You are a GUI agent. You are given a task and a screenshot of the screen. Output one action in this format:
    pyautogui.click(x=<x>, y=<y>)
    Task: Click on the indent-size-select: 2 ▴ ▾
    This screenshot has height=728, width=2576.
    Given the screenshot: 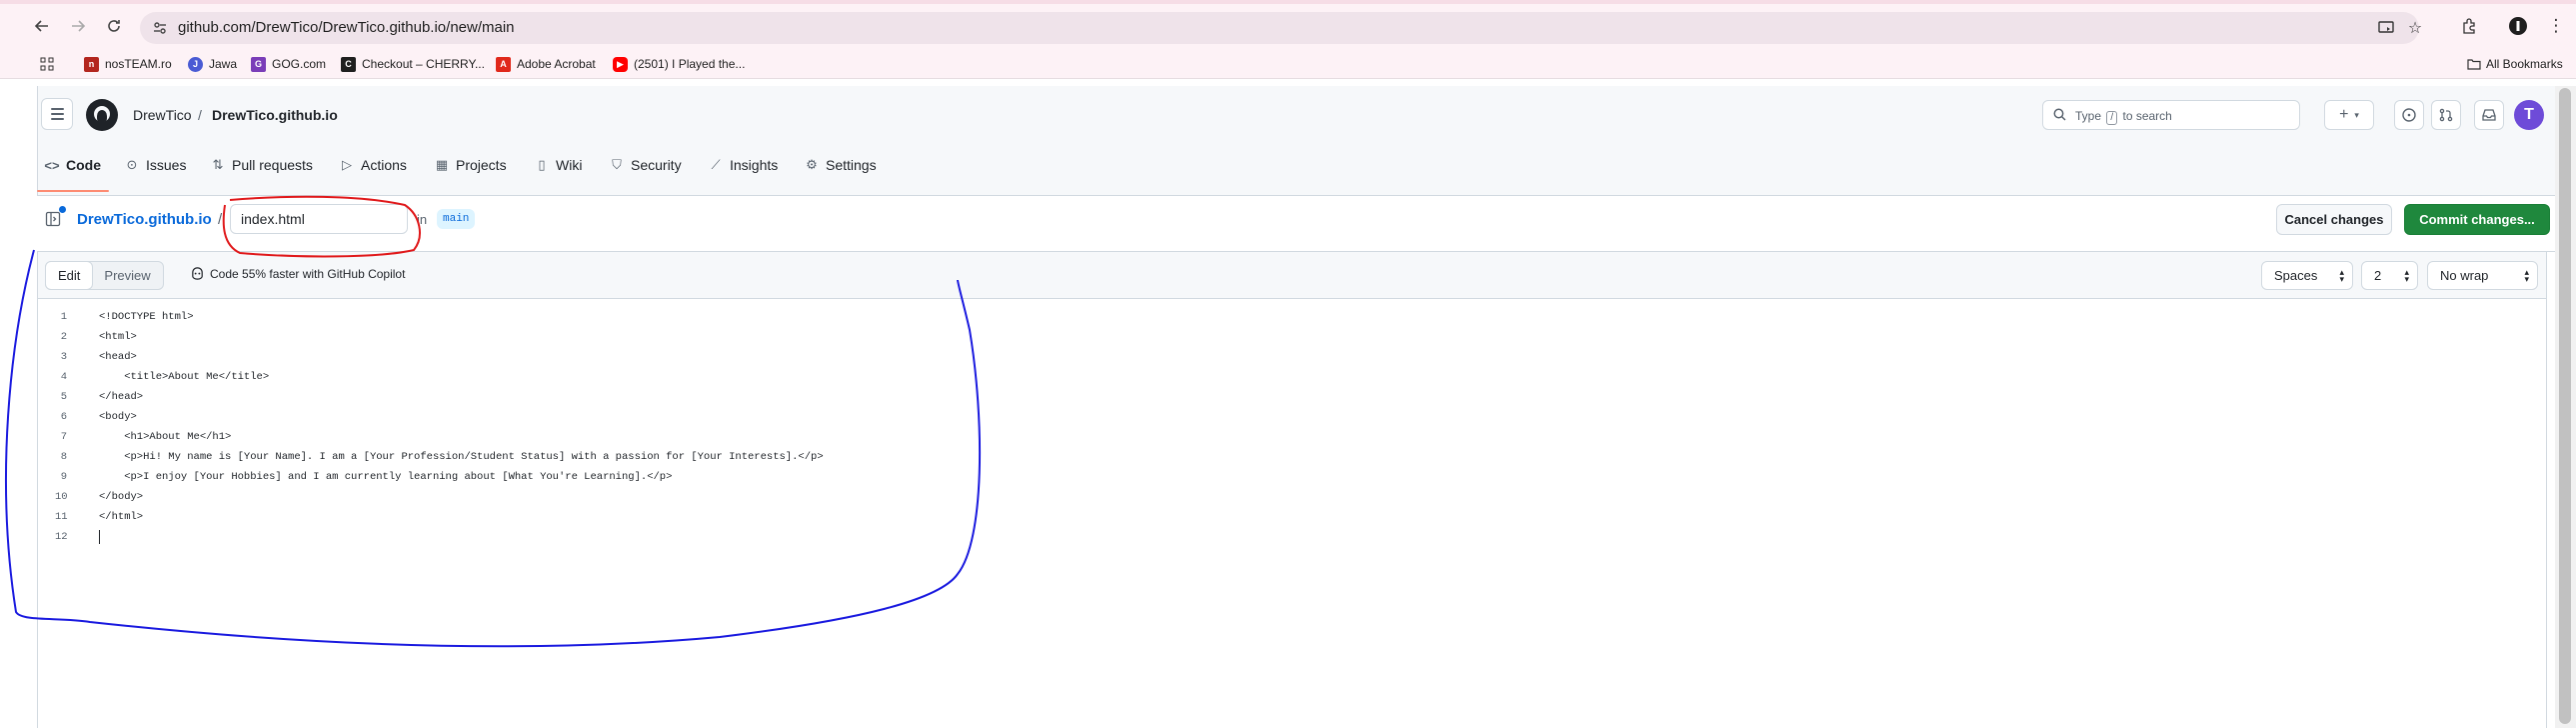 What is the action you would take?
    pyautogui.click(x=2389, y=275)
    